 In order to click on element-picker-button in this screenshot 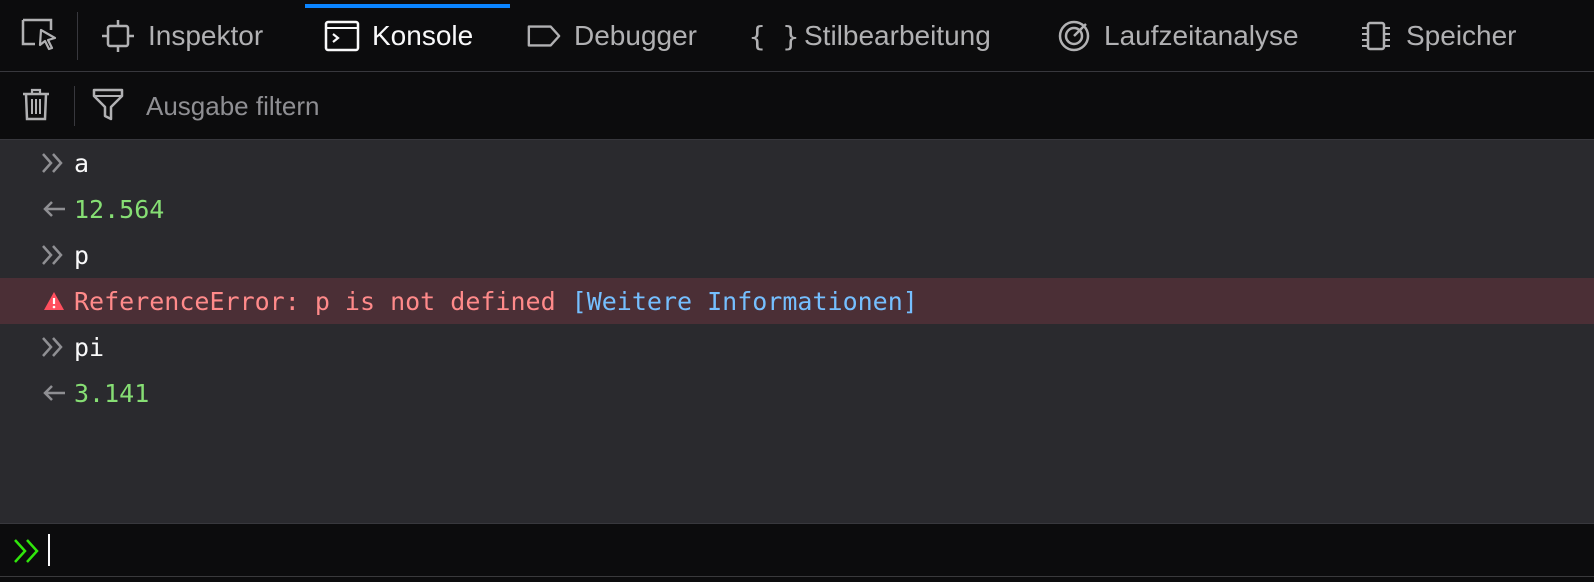, I will do `click(39, 36)`.